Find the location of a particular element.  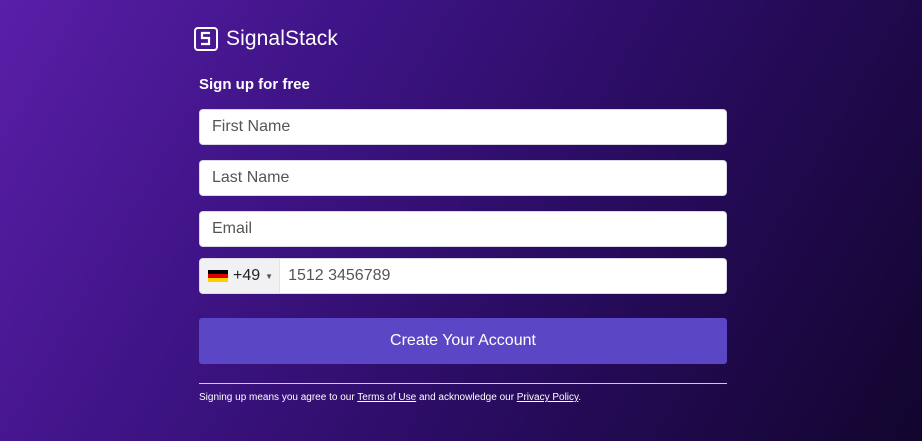

signalstack-logo-icon is located at coordinates (206, 39).